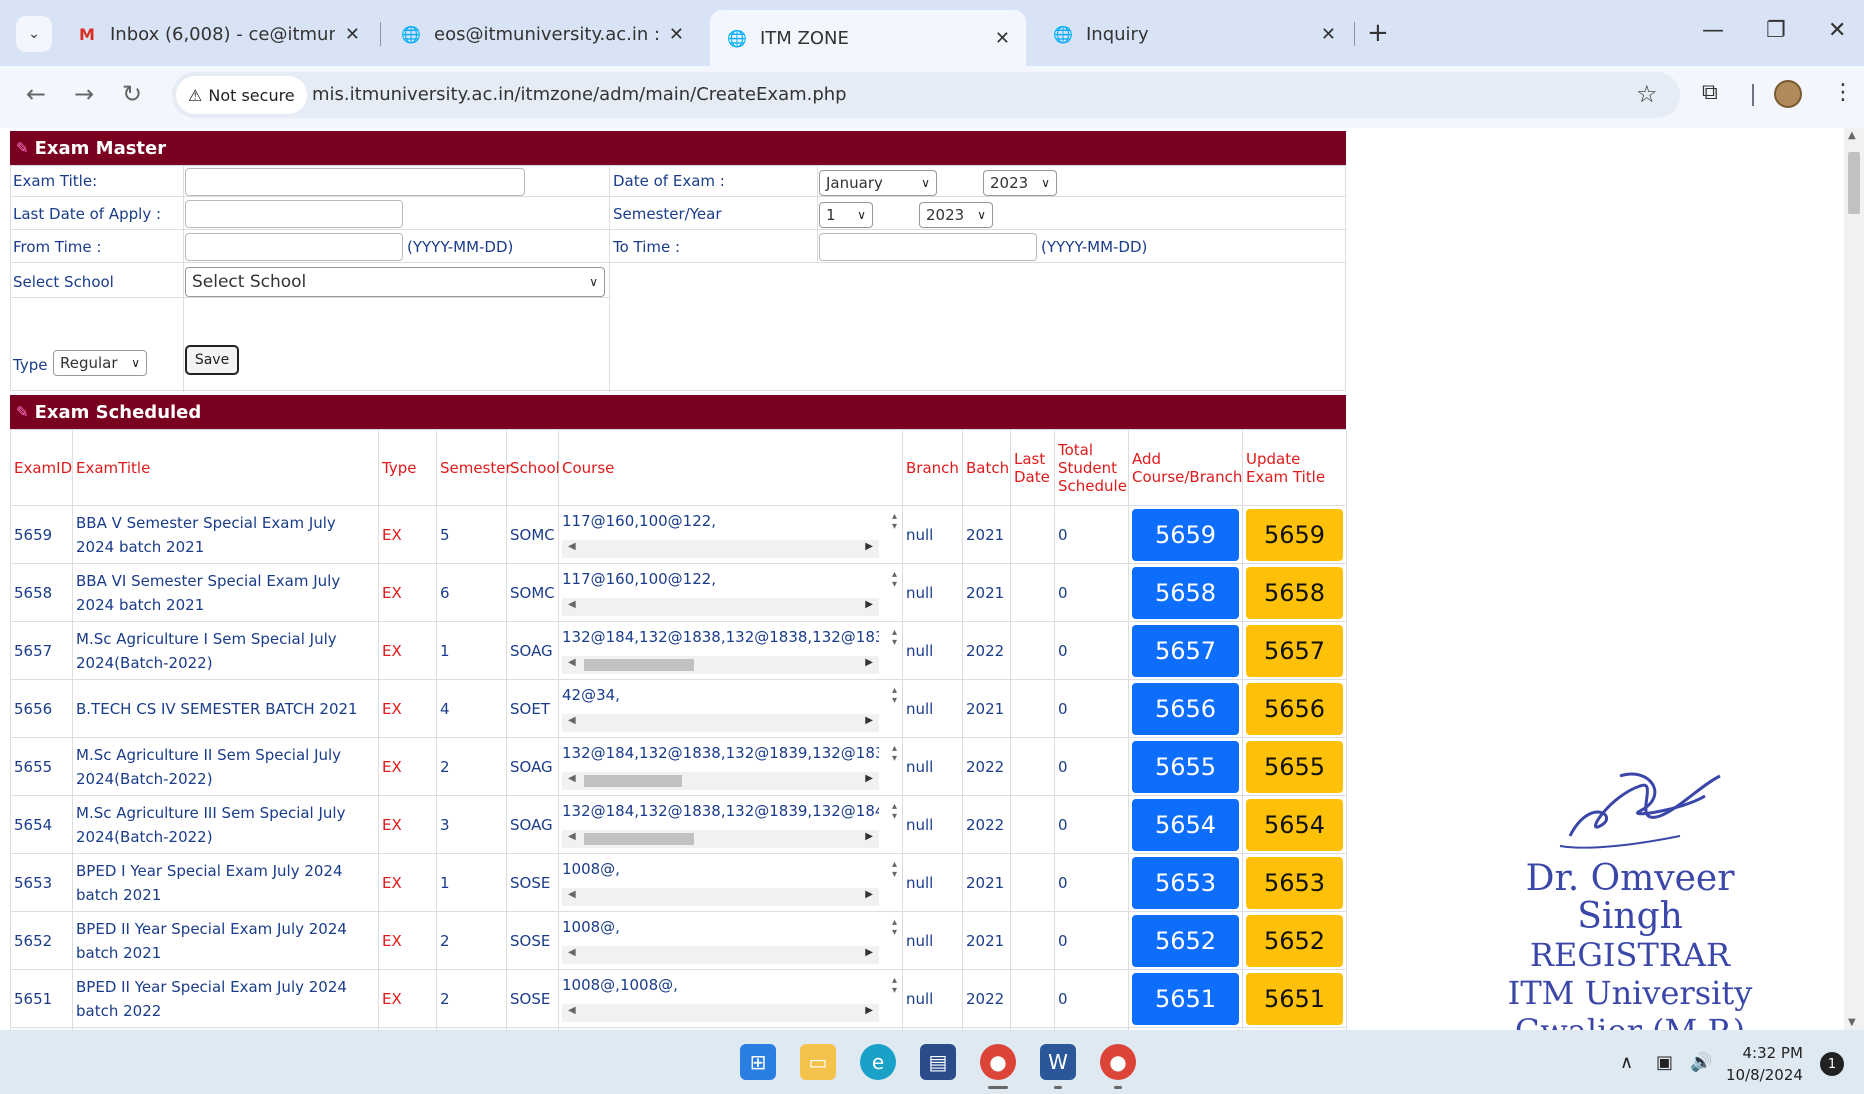  What do you see at coordinates (1294, 708) in the screenshot?
I see `update-exam-title-button: 5656` at bounding box center [1294, 708].